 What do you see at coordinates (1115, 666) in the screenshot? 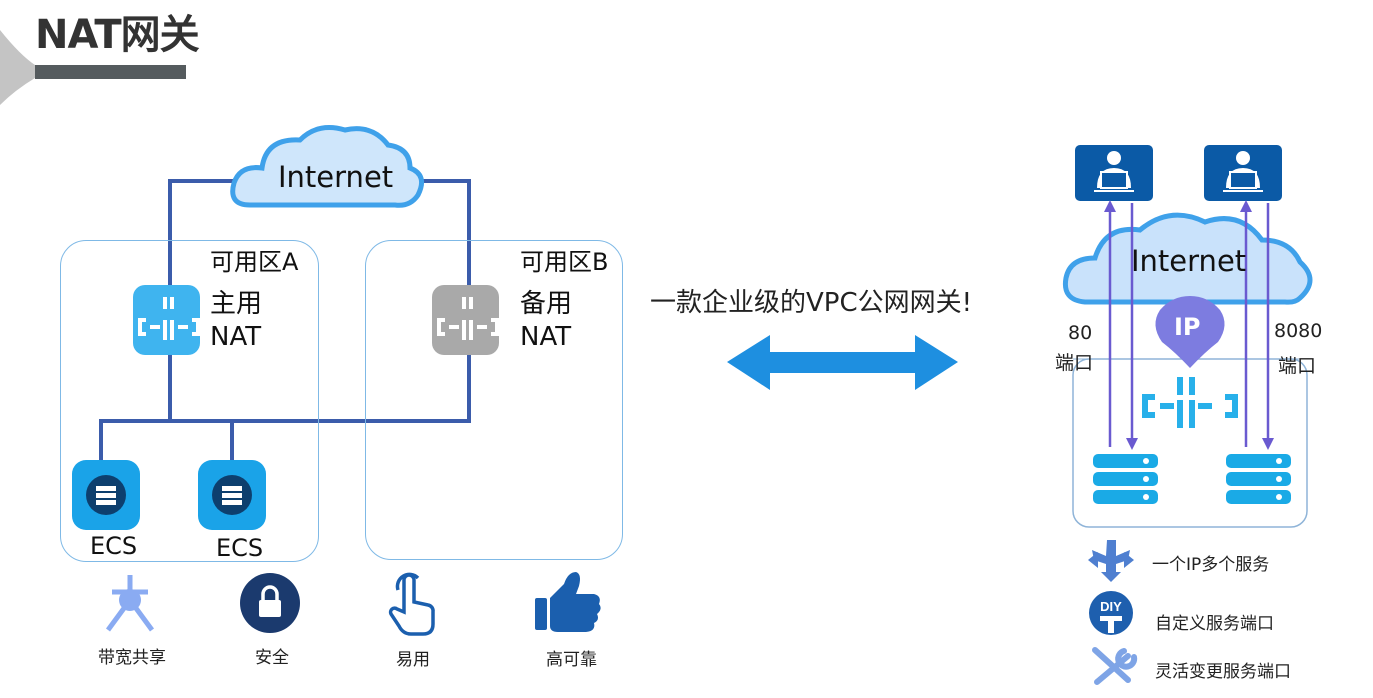
I see `tools-icon` at bounding box center [1115, 666].